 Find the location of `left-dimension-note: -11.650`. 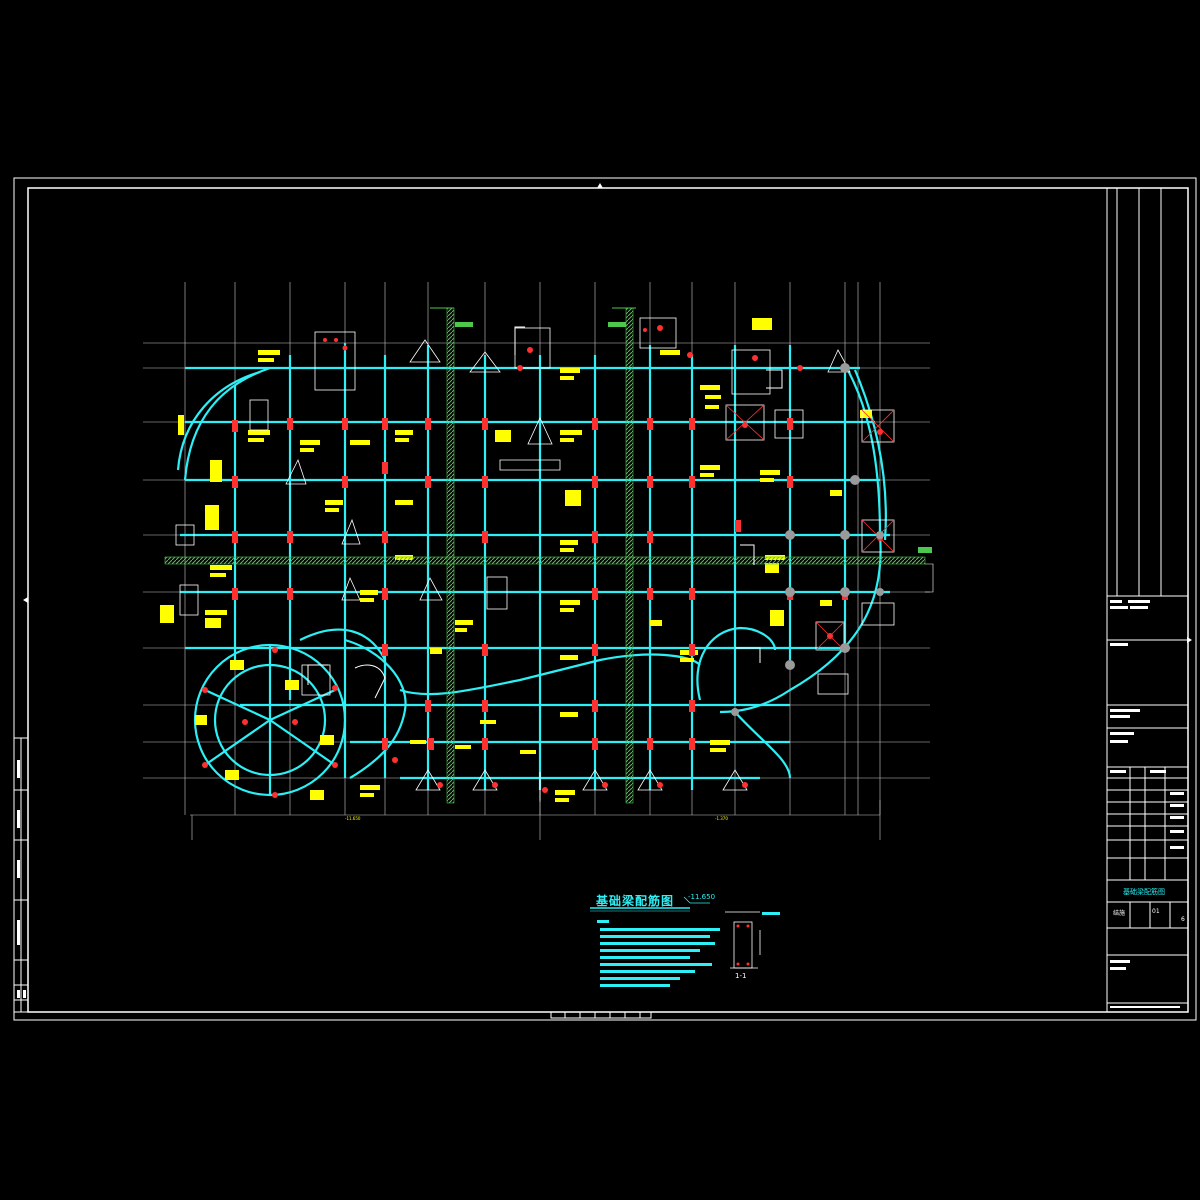

left-dimension-note: -11.650 is located at coordinates (353, 818).